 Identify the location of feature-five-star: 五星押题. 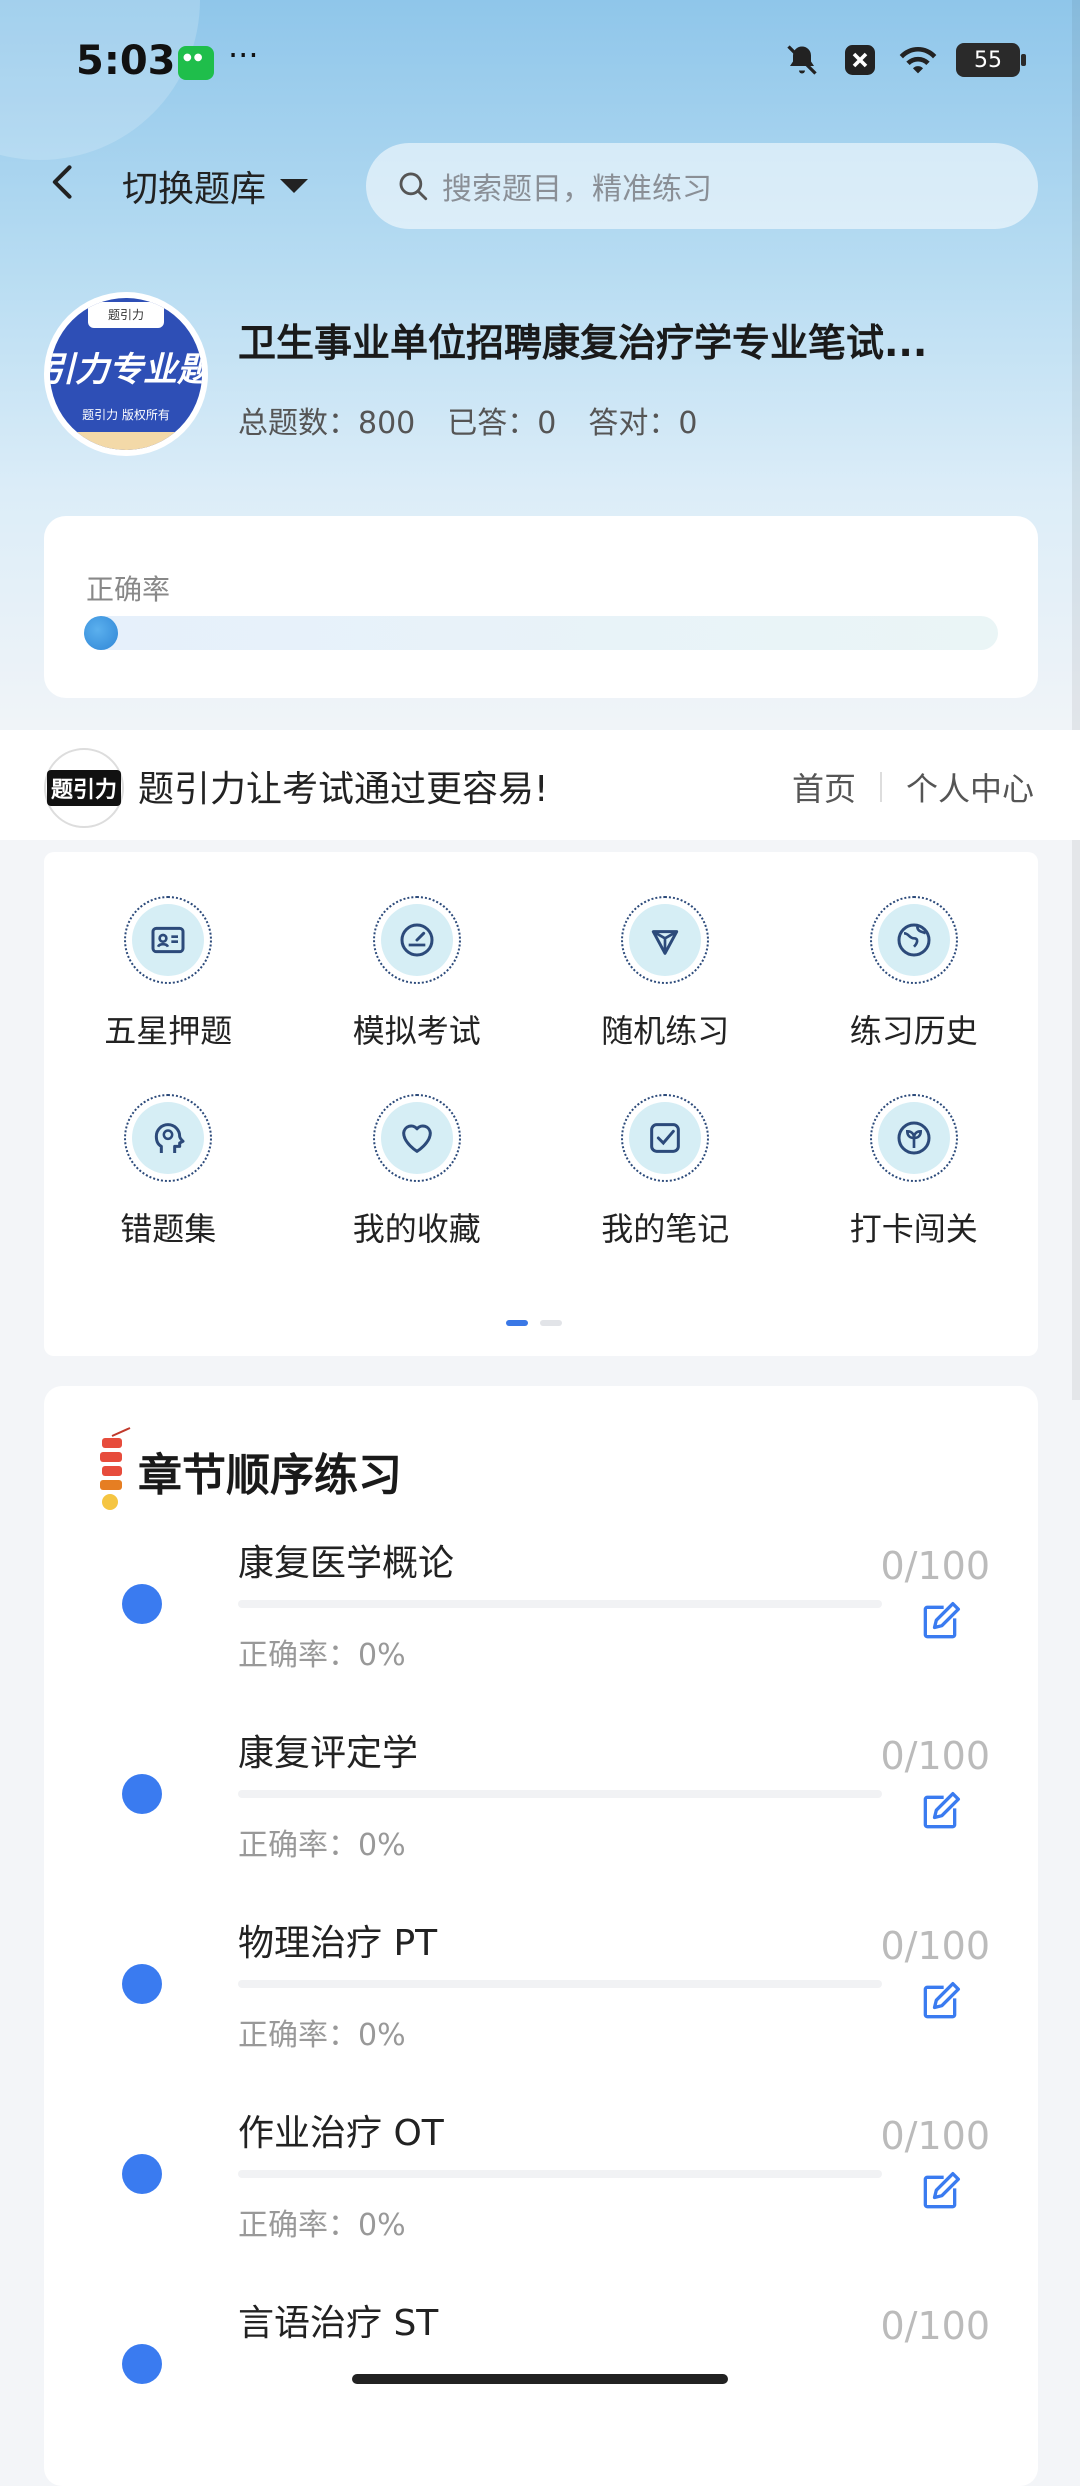
(168, 974).